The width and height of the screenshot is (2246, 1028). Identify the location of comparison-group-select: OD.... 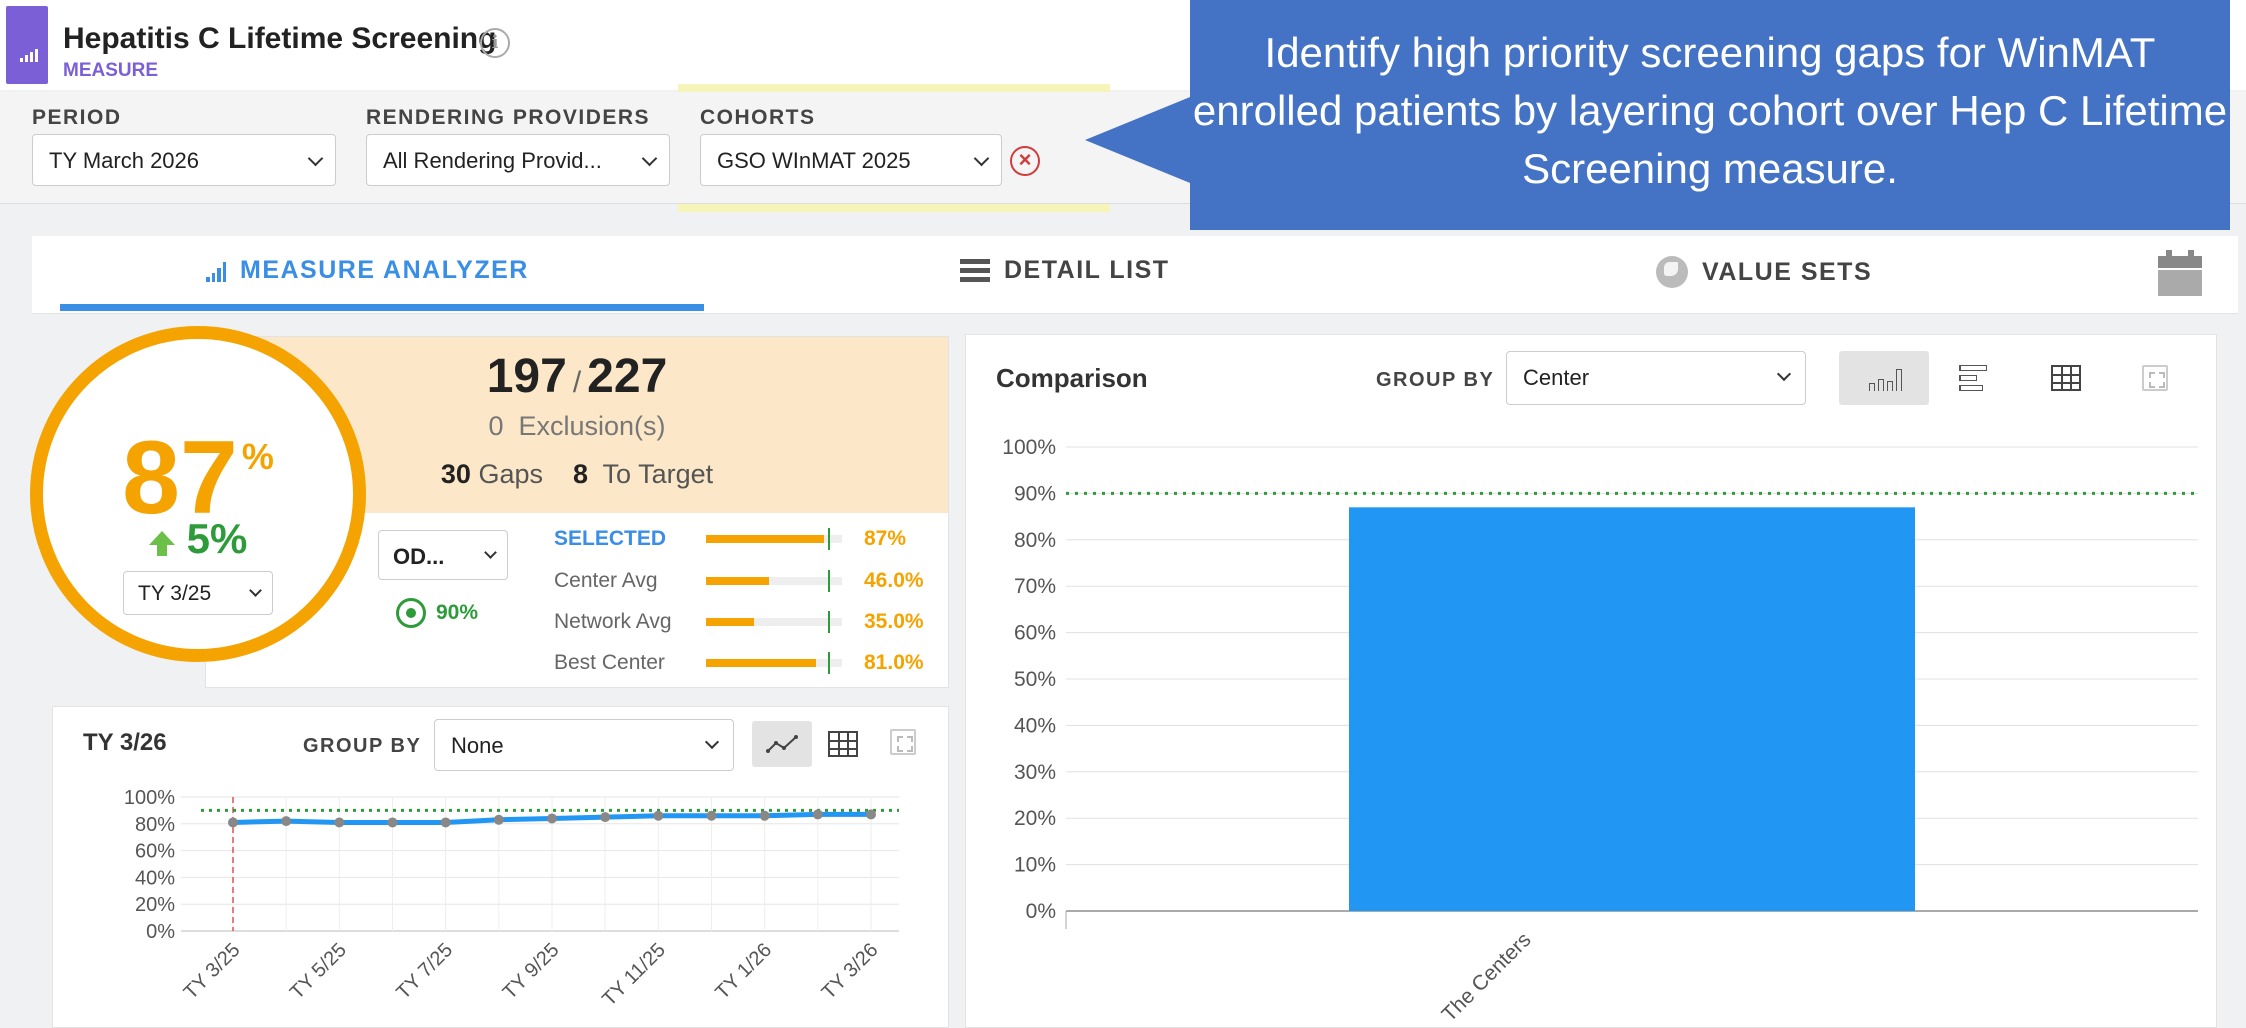
(443, 555).